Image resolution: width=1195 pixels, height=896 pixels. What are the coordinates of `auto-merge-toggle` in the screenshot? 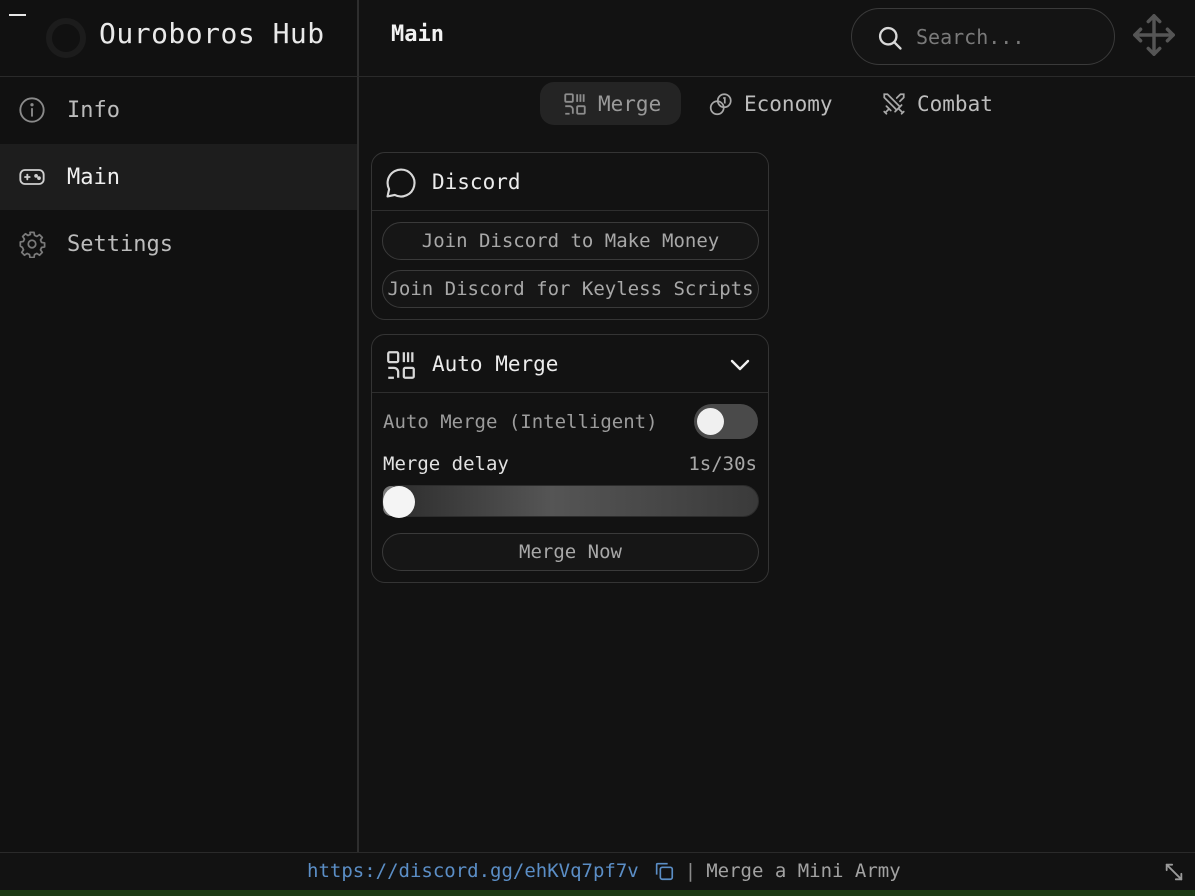 It's located at (726, 421).